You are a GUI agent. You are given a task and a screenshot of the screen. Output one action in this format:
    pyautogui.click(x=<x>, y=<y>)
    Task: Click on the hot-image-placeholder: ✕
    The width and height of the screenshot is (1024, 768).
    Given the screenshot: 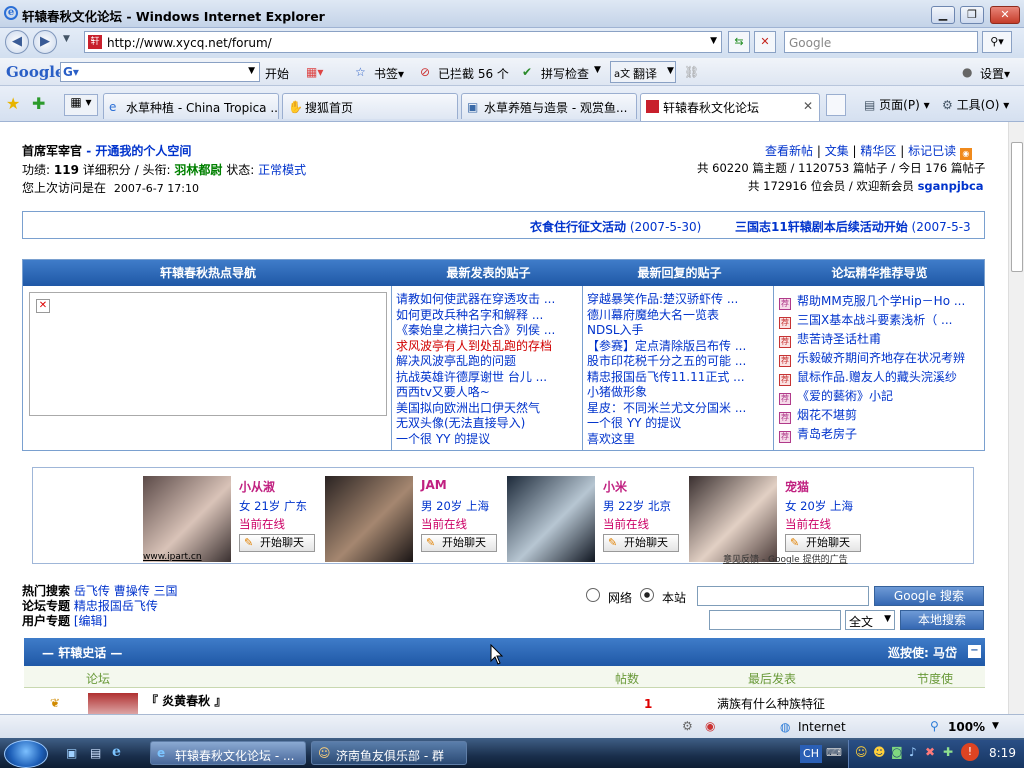 What is the action you would take?
    pyautogui.click(x=208, y=354)
    